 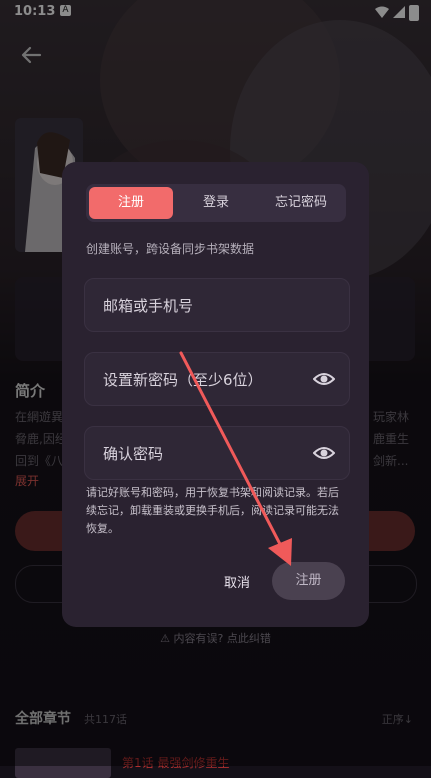 What do you see at coordinates (301, 203) in the screenshot?
I see `tab-forgot-password: 忘记密码` at bounding box center [301, 203].